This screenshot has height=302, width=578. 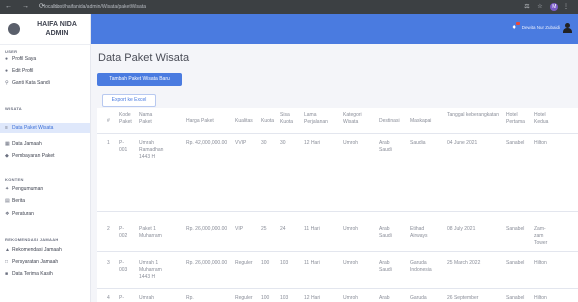 What do you see at coordinates (32, 239) in the screenshot?
I see `sidebar-section-rekomendasi: REKOMENDASI JAMAAH` at bounding box center [32, 239].